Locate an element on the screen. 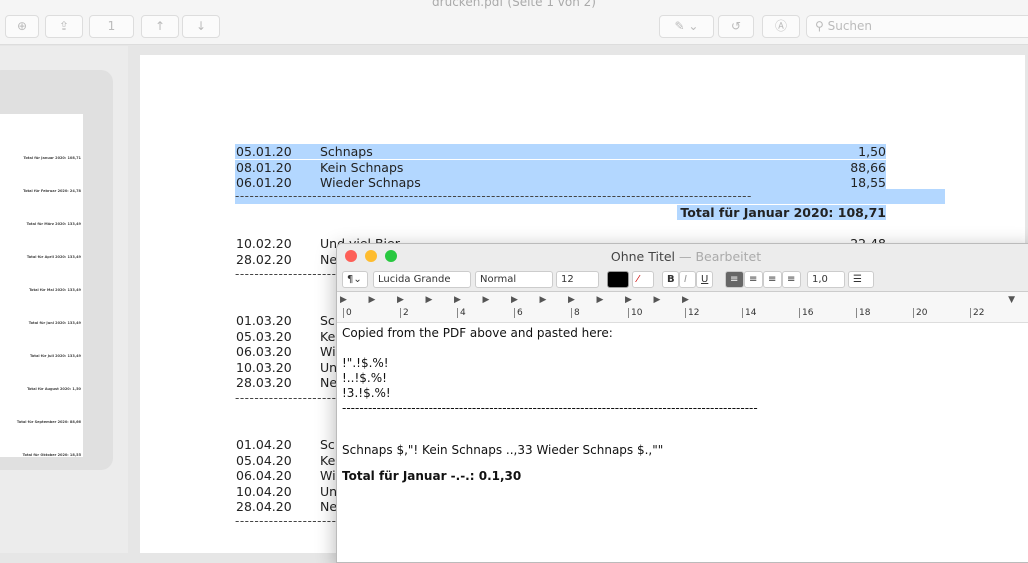 The width and height of the screenshot is (1028, 563). line-spacing-select: 1,0 is located at coordinates (826, 279).